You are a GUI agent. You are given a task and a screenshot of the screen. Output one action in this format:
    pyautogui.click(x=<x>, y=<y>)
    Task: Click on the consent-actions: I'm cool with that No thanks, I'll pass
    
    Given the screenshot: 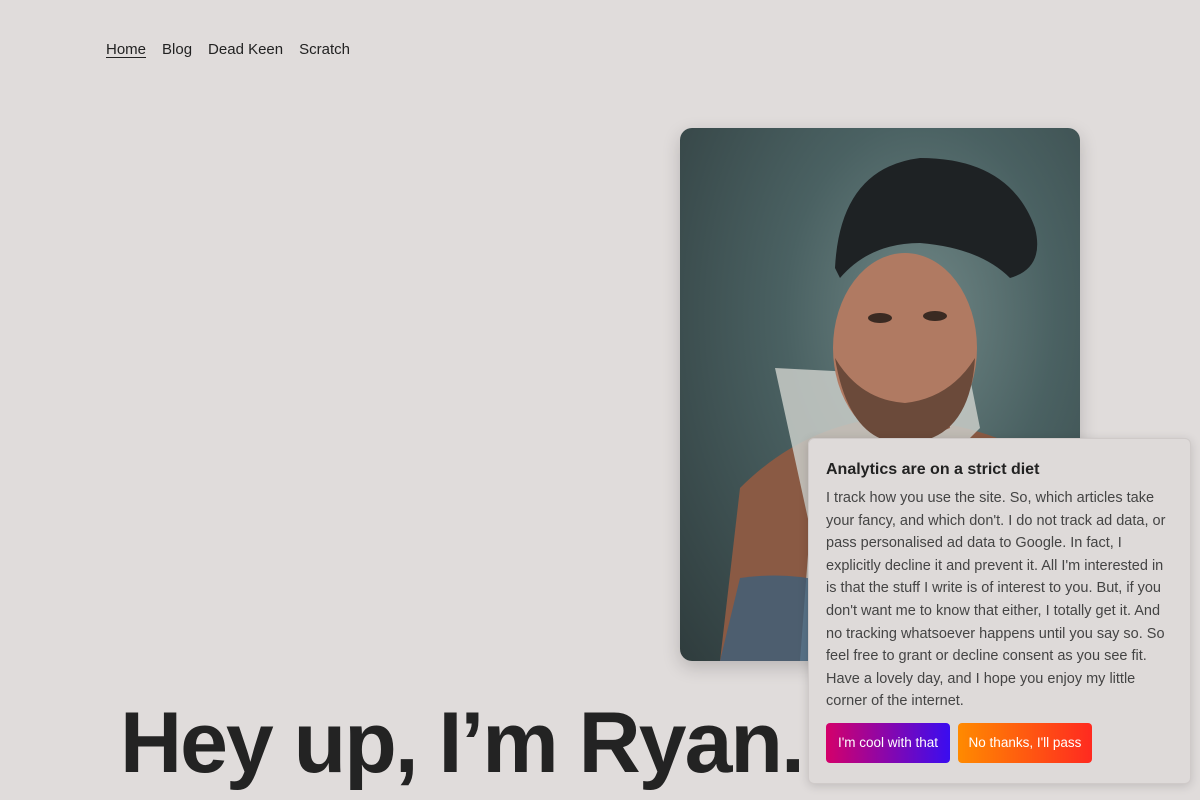 What is the action you would take?
    pyautogui.click(x=999, y=742)
    